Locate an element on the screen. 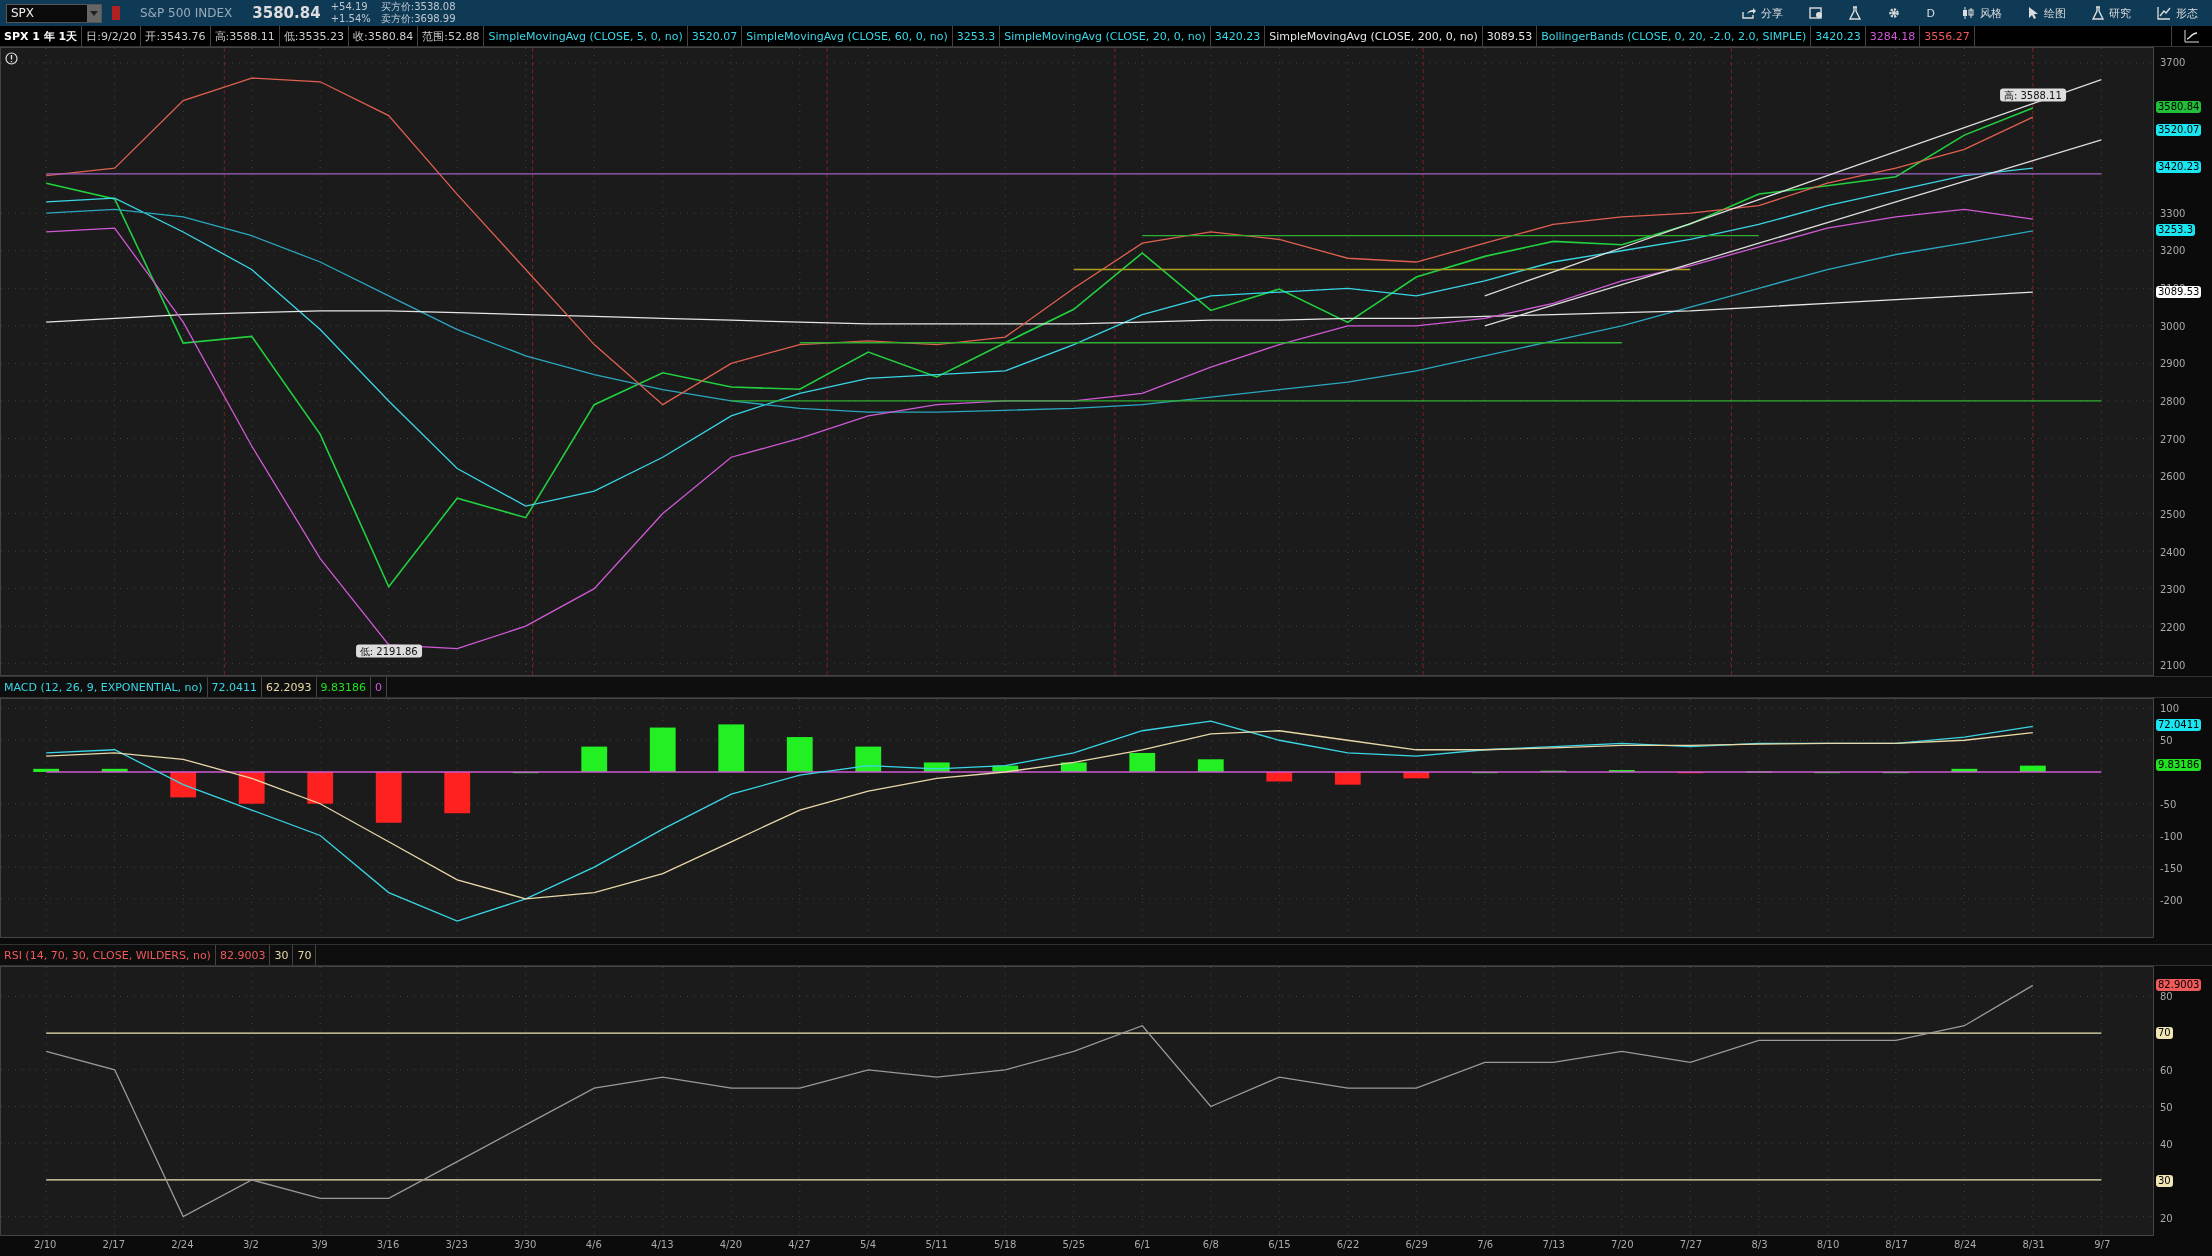 This screenshot has height=1256, width=2212. value-tag: 82.9003 is located at coordinates (2179, 984).